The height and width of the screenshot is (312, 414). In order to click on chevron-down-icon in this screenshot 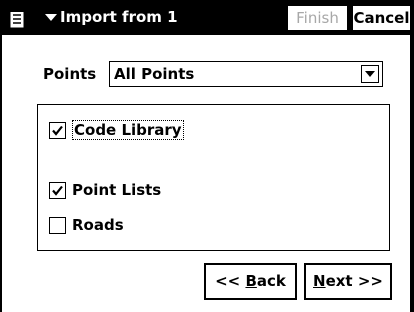, I will do `click(51, 18)`.